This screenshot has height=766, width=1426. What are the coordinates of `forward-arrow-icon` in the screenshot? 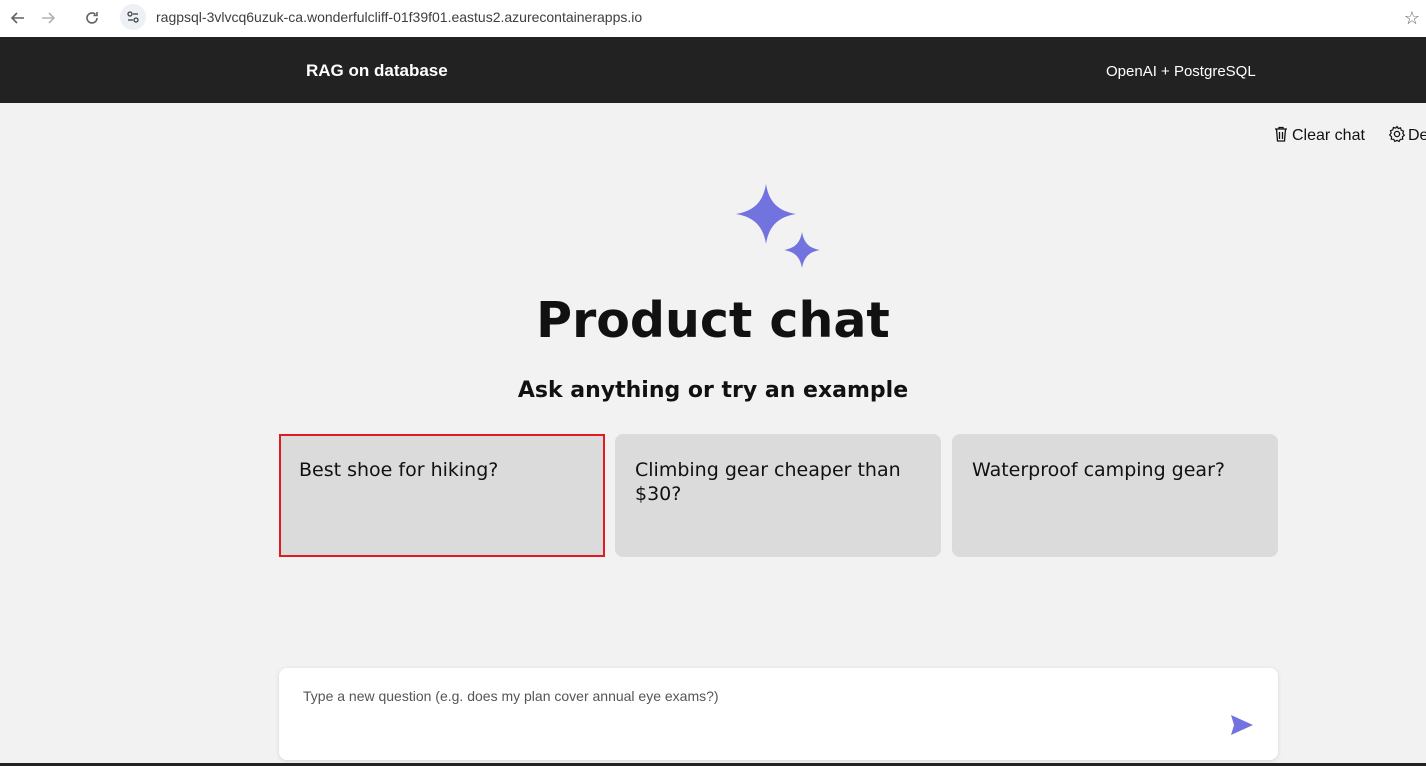 It's located at (48, 18).